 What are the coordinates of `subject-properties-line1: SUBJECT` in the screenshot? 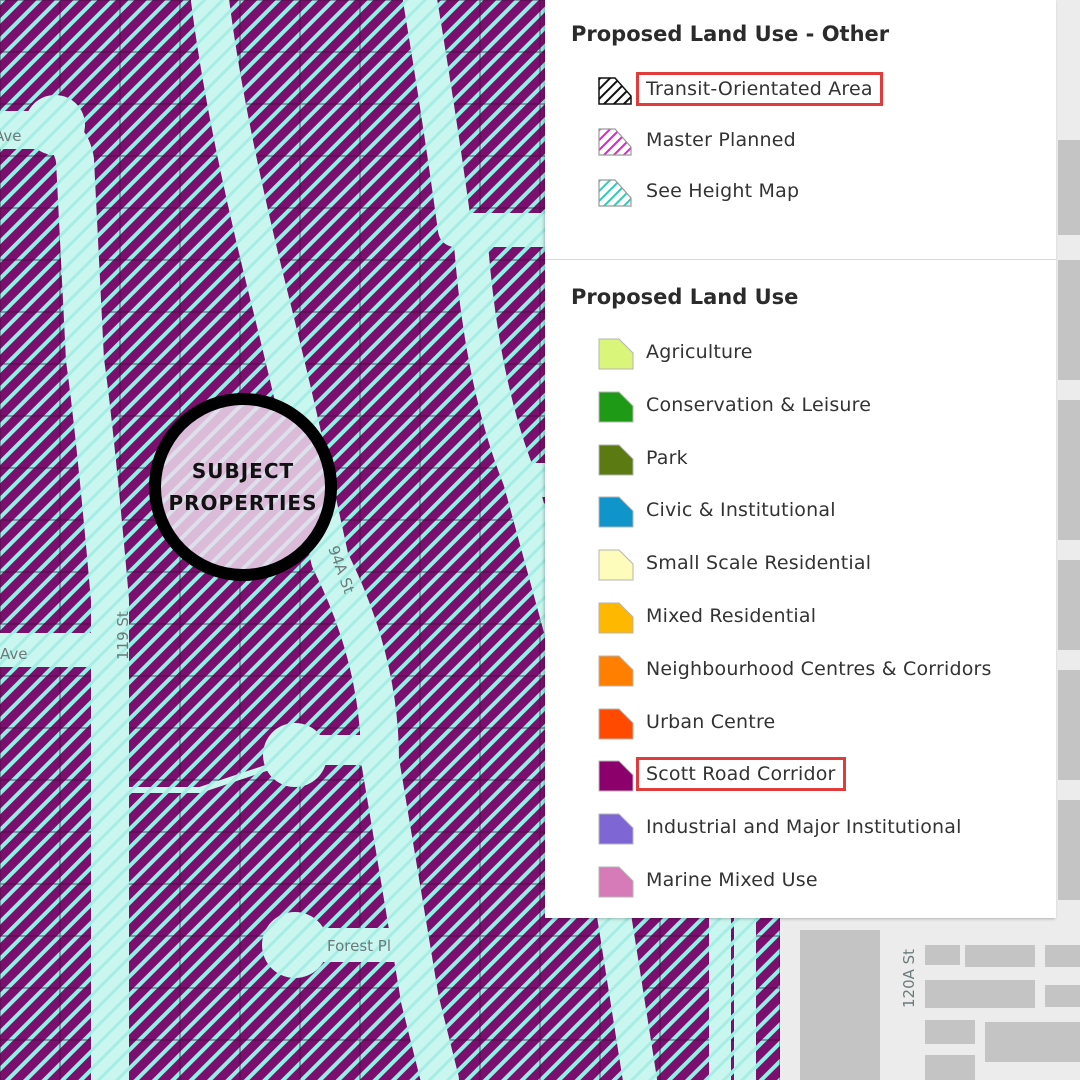 It's located at (243, 471).